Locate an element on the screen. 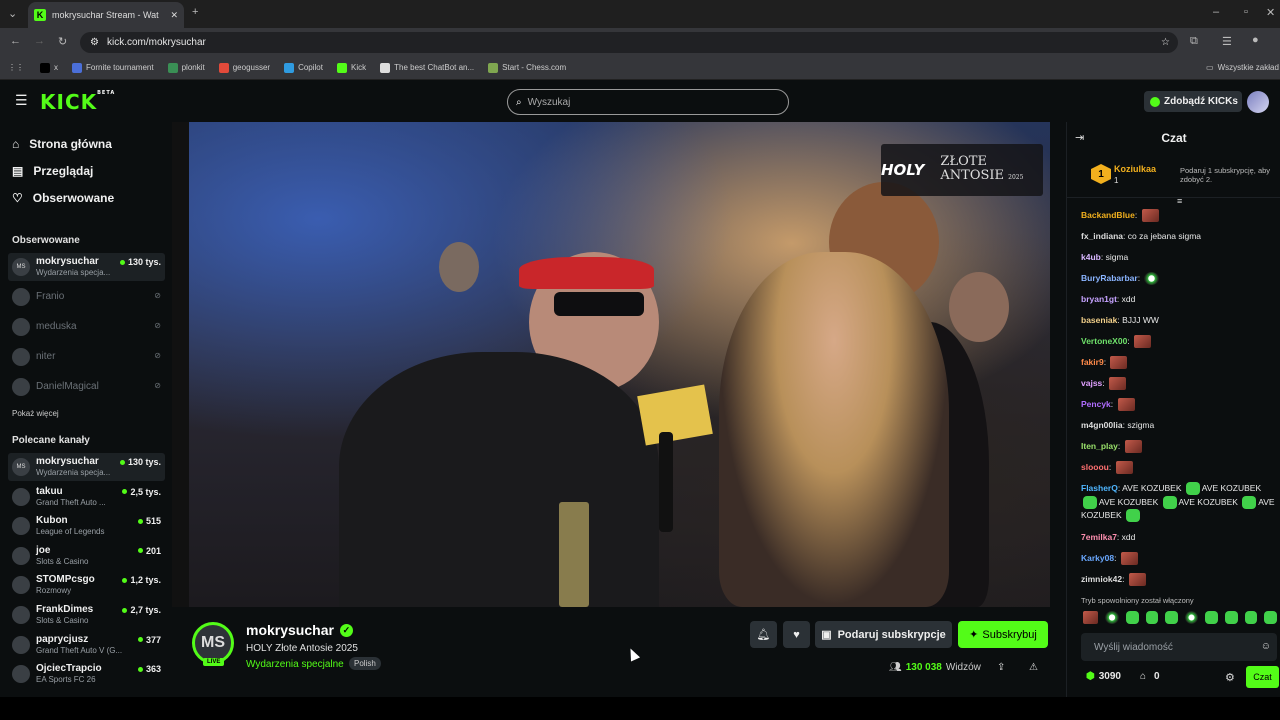 The image size is (1280, 720). bag-count: ⌂ 0 is located at coordinates (1150, 676).